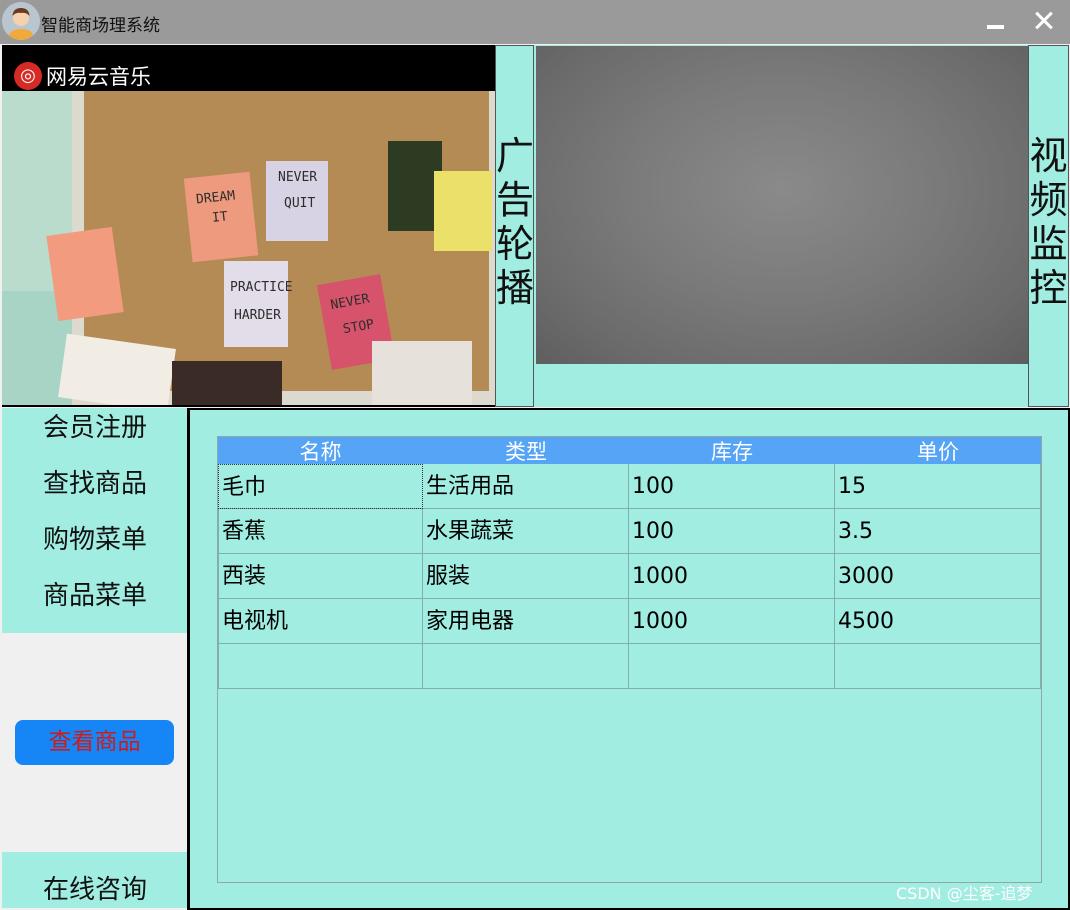  I want to click on header-price: 单价, so click(938, 450).